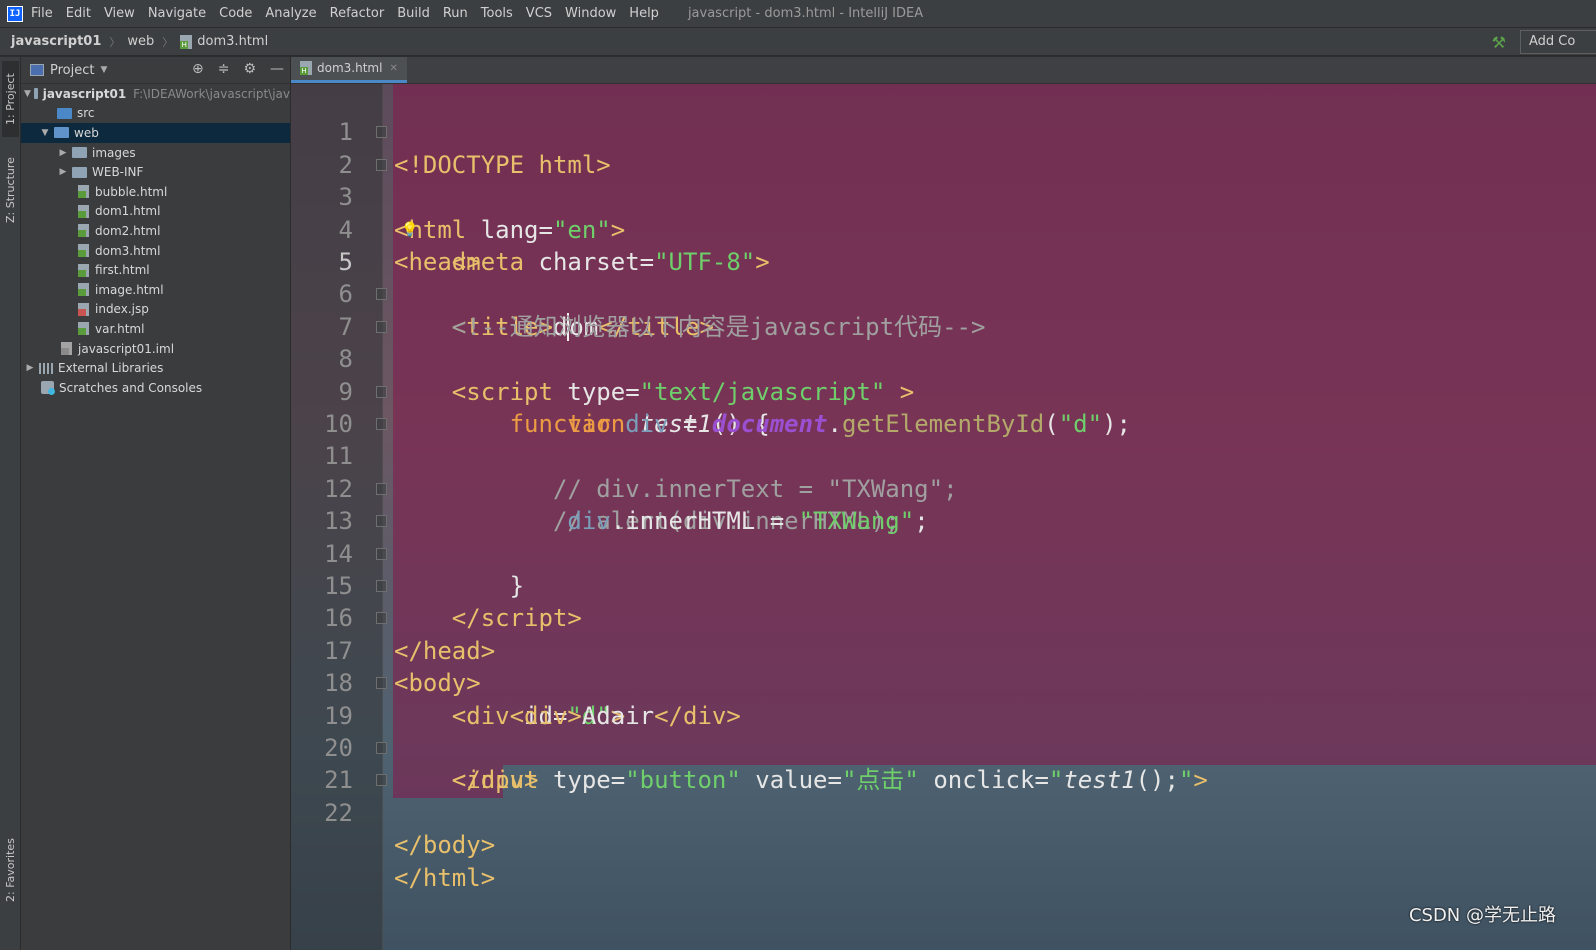 The image size is (1596, 950). I want to click on breadcrumb-file: dom3.html, so click(224, 41).